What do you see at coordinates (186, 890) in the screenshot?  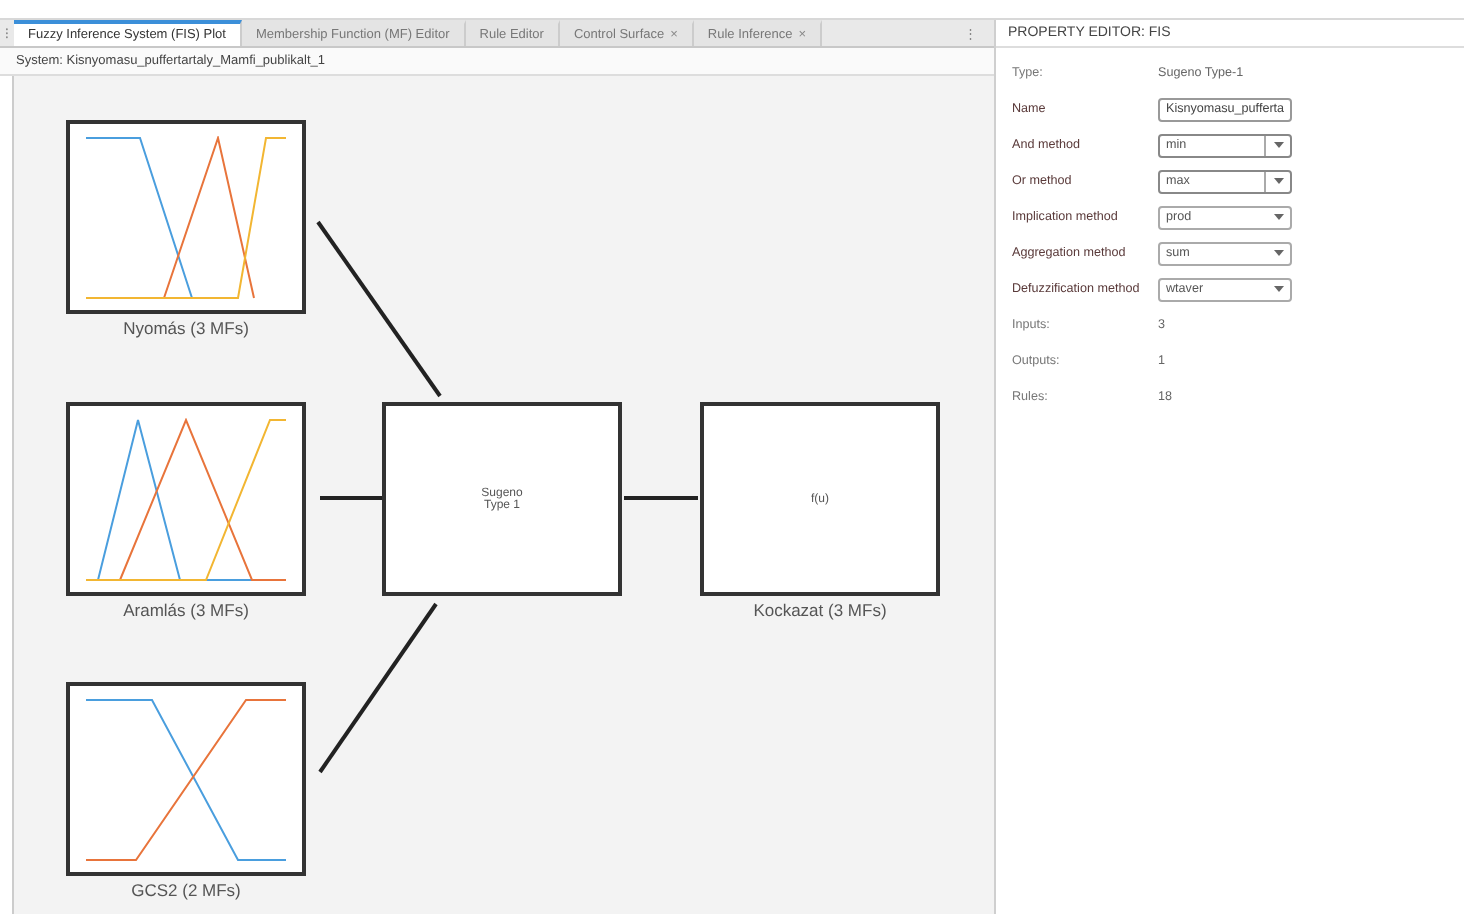 I see `input-label: GCS2 (2 MFs)` at bounding box center [186, 890].